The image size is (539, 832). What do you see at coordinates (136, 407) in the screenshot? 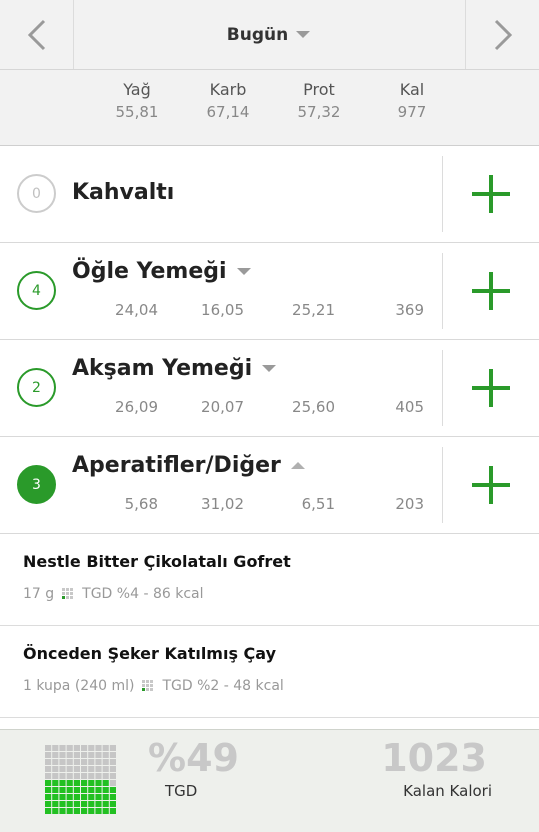
I see `meal-fat: 26,09` at bounding box center [136, 407].